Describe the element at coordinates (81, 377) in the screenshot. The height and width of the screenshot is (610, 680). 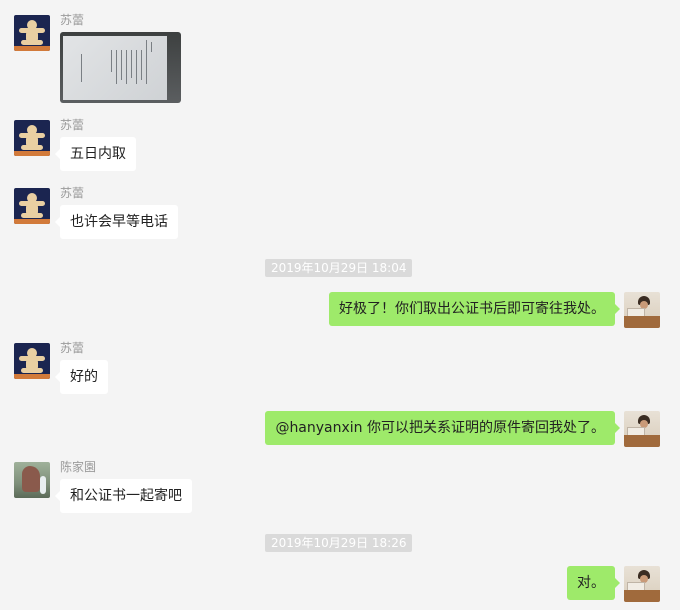
I see `message-bubble: 好的` at that location.